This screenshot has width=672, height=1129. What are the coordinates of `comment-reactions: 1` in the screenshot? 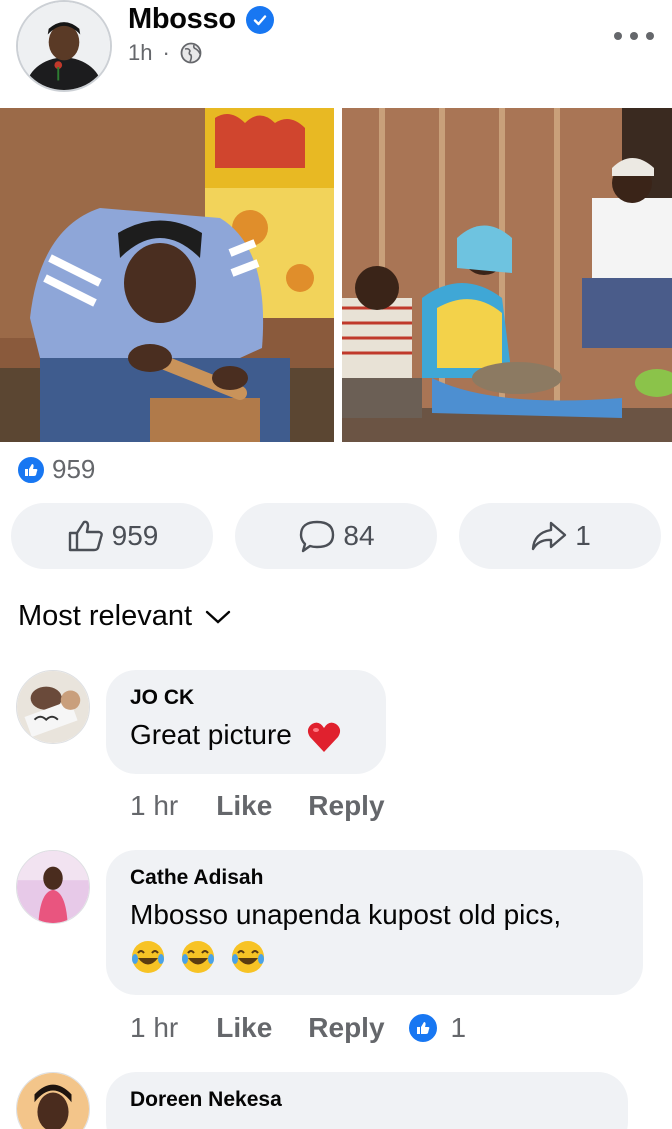 It's located at (436, 1028).